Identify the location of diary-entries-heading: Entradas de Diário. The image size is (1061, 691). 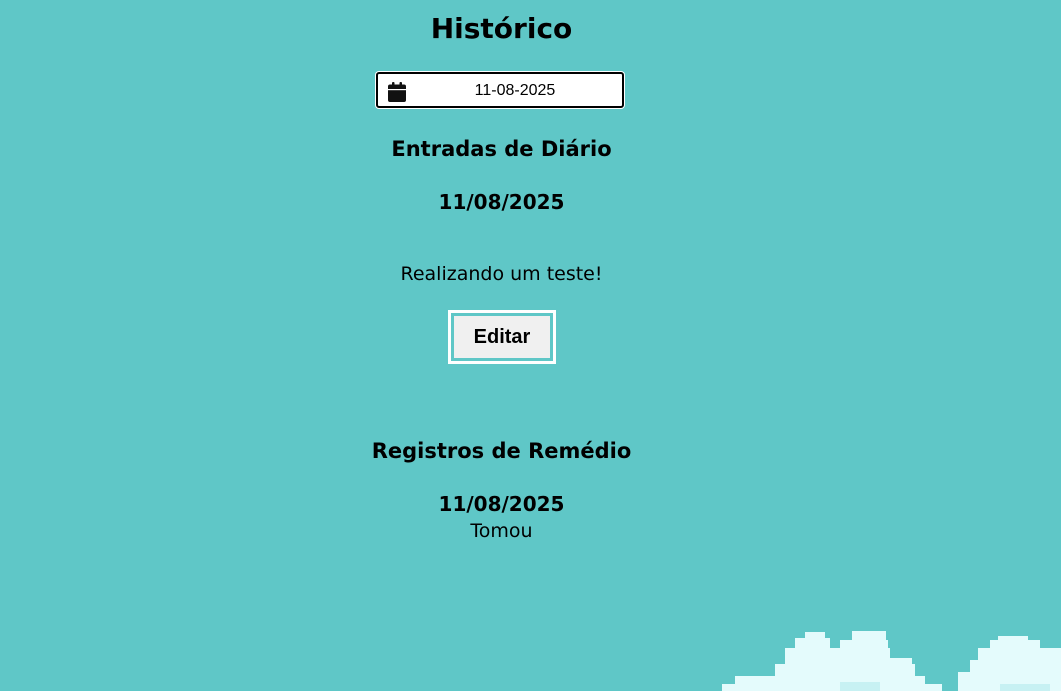
(501, 149).